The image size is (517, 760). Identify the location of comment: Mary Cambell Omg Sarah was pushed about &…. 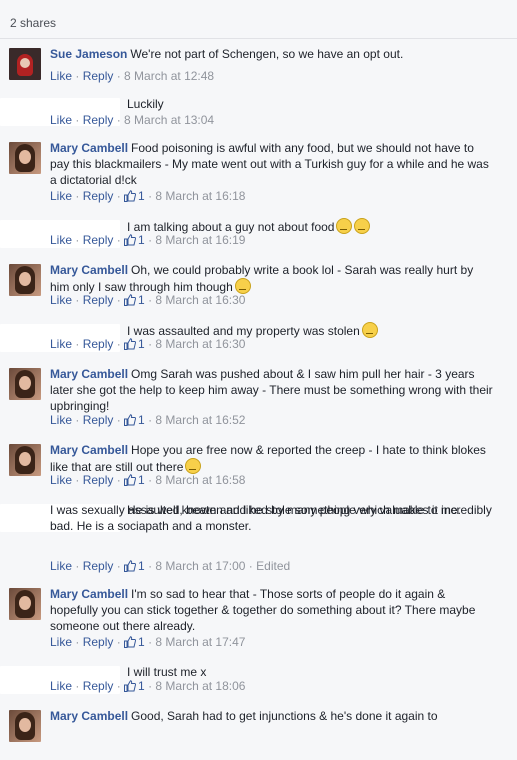
(258, 392).